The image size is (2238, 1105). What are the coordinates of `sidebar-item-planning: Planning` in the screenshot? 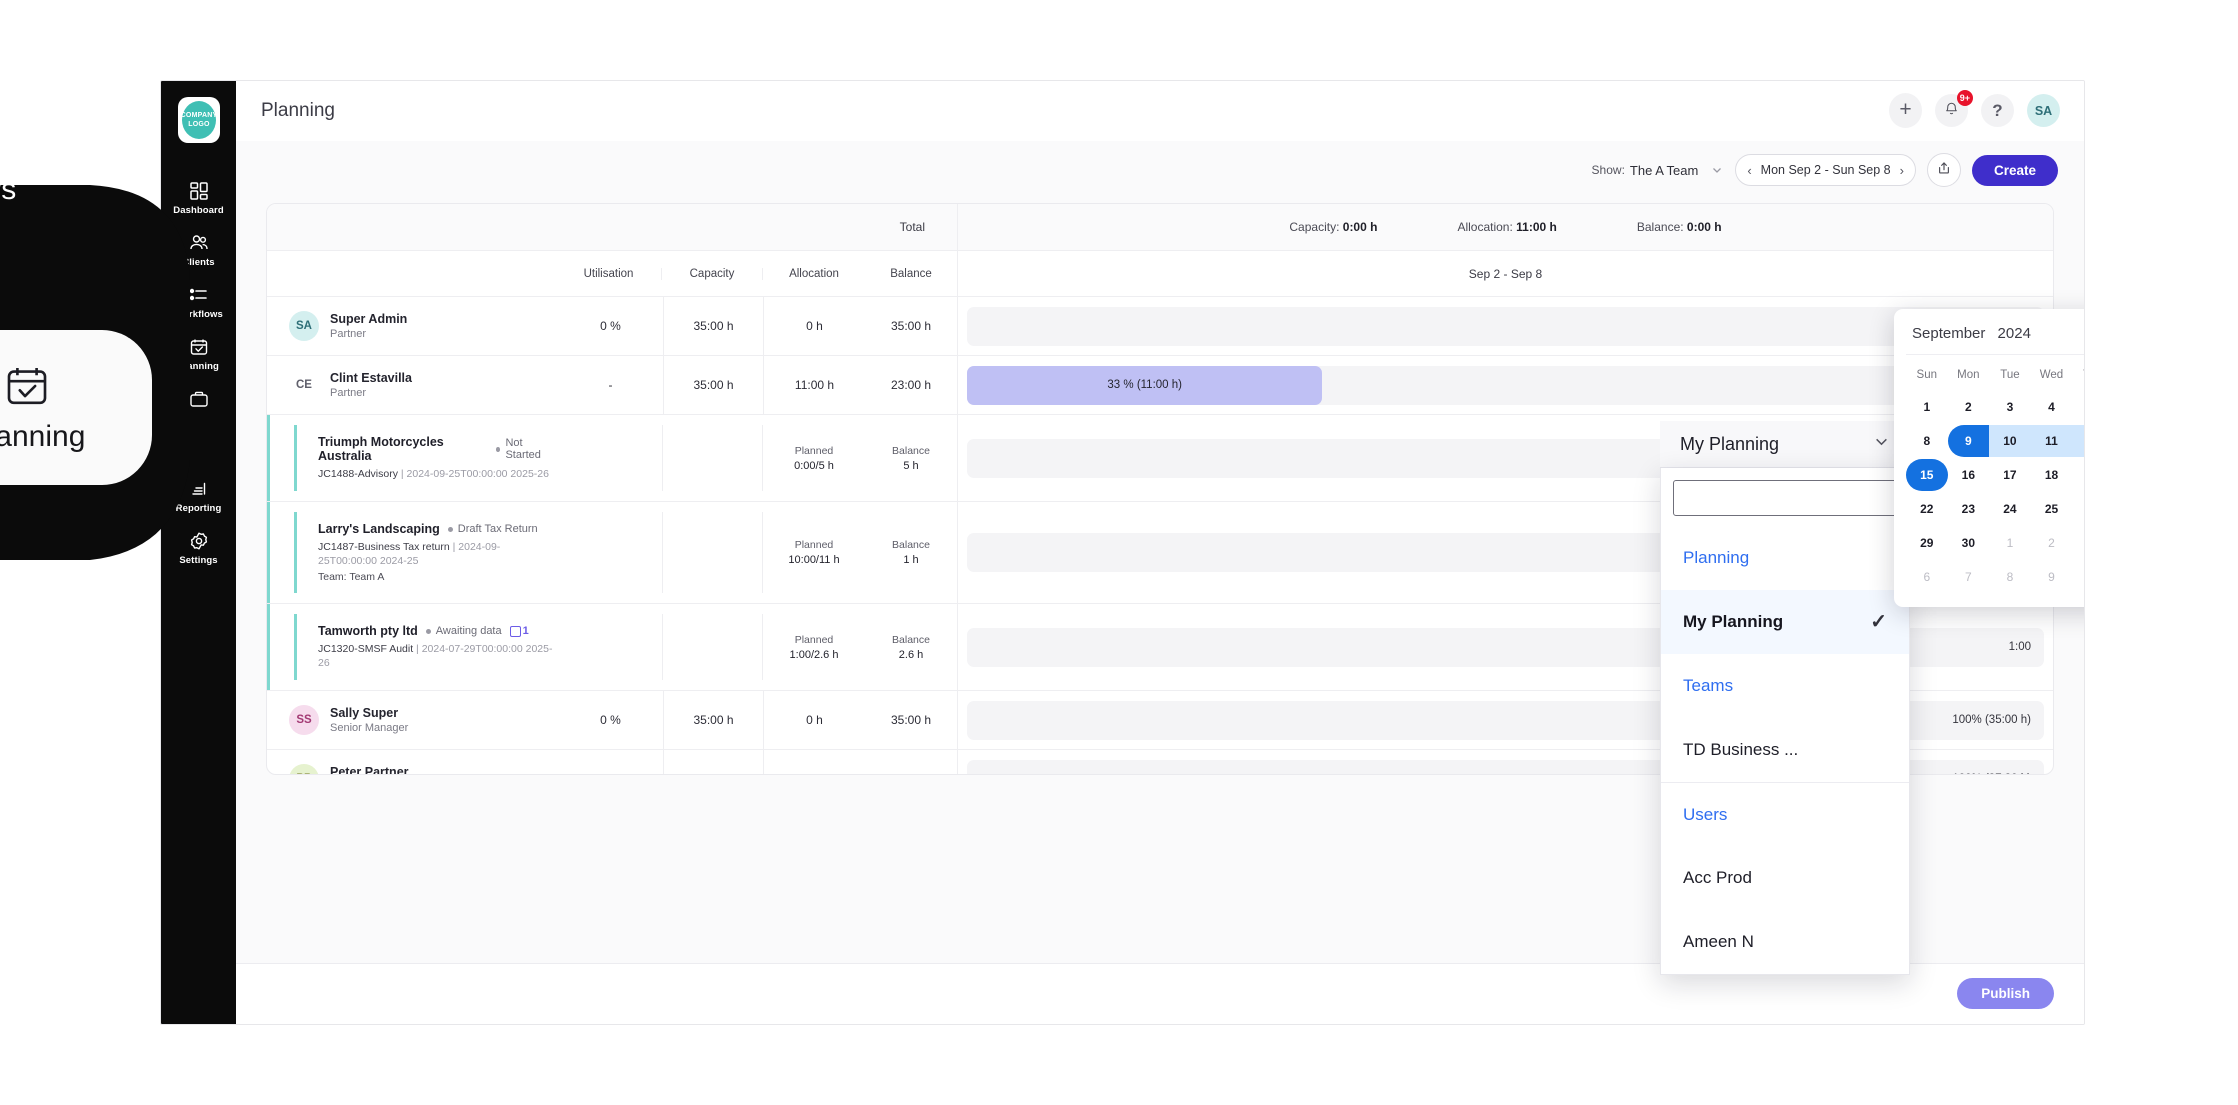 It's located at (198, 354).